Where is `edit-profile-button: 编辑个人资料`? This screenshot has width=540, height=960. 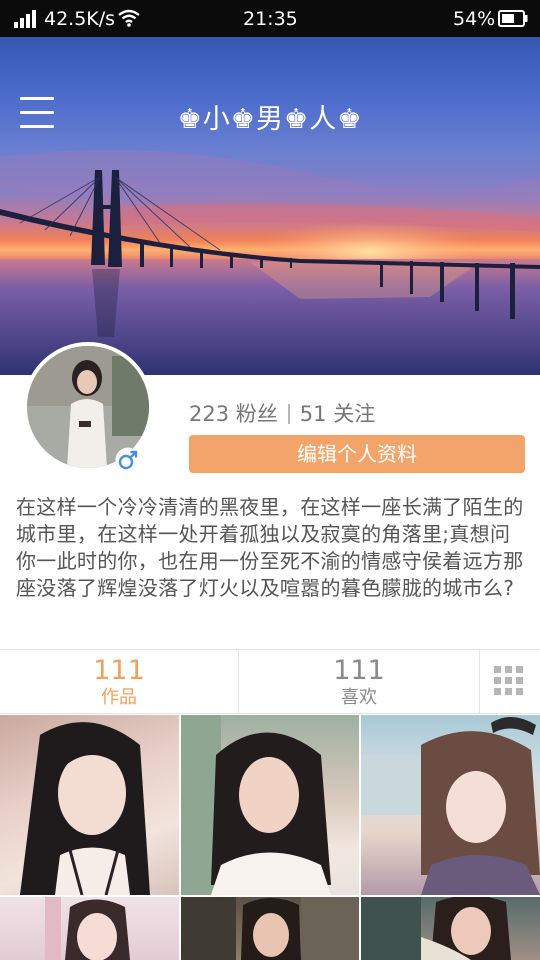 edit-profile-button: 编辑个人资料 is located at coordinates (357, 454).